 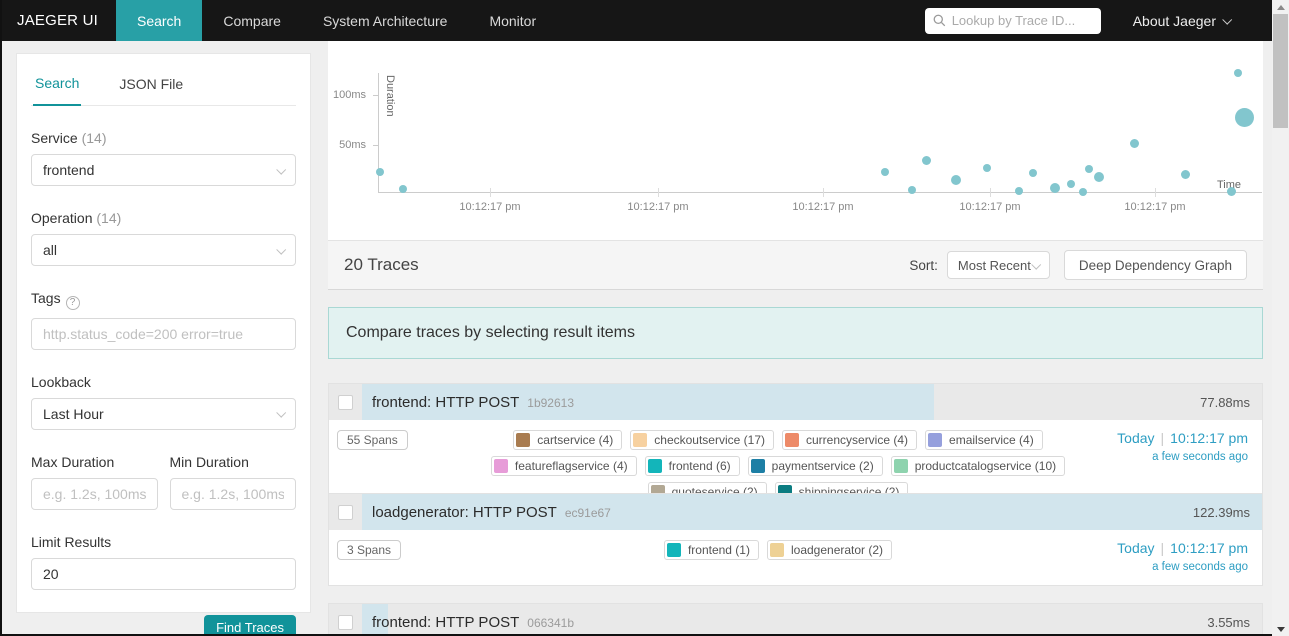 I want to click on lookback-select: Last Hour, so click(x=163, y=413).